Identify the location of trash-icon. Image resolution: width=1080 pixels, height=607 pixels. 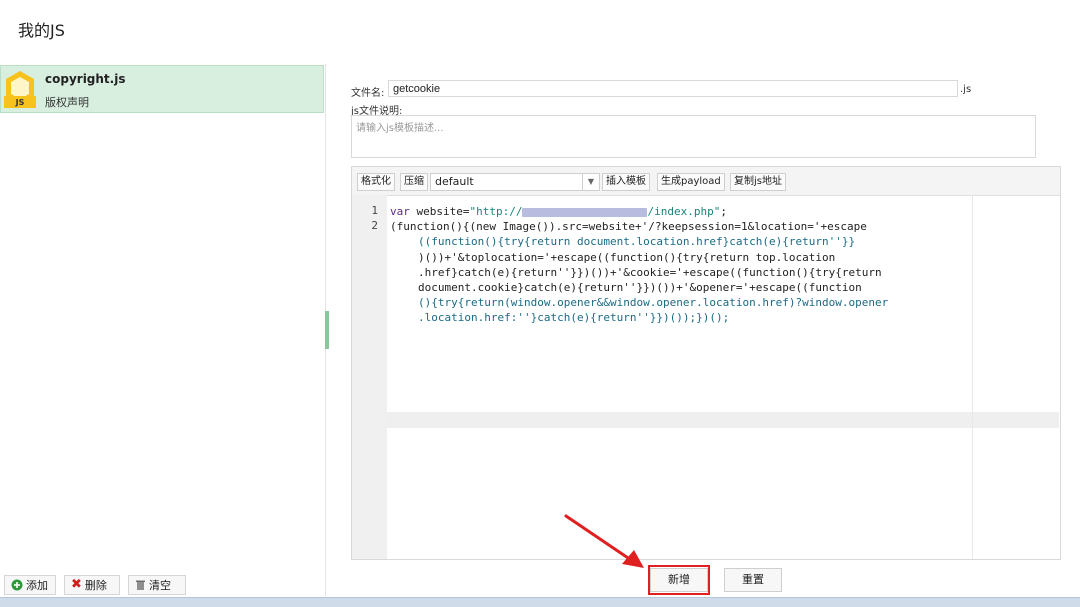
(140, 585).